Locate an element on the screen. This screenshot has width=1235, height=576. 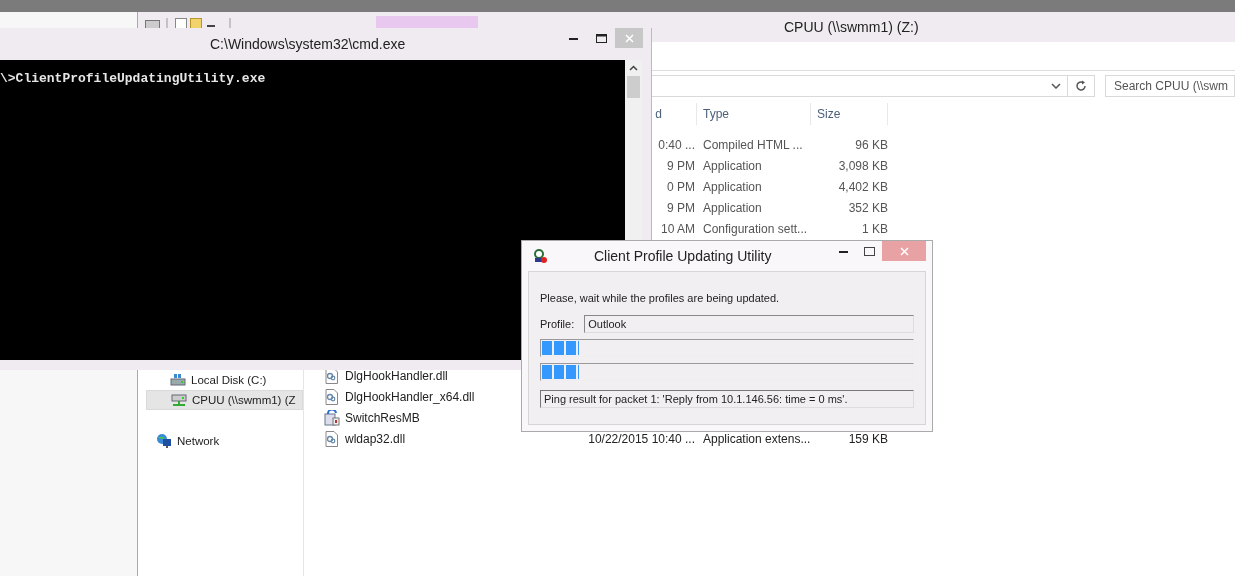
application-icon is located at coordinates (332, 417).